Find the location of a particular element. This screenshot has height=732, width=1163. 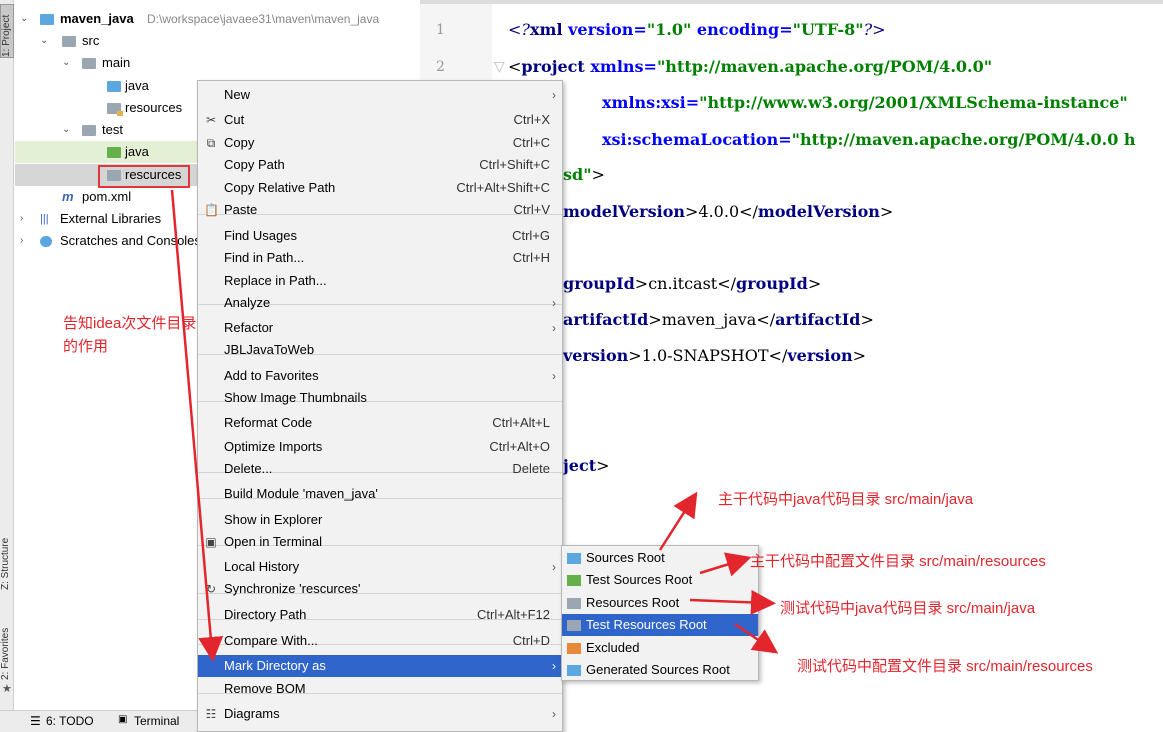

menu-item-build-module-maven-java: Build Module 'maven_java' is located at coordinates (380, 494).